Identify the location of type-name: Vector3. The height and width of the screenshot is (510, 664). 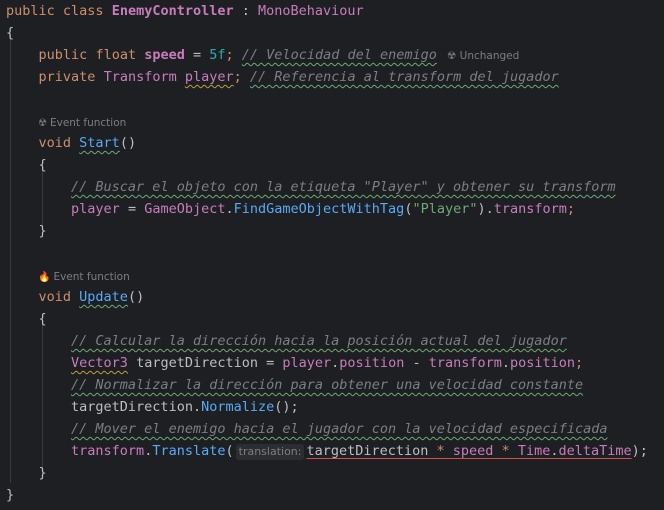
(99, 363).